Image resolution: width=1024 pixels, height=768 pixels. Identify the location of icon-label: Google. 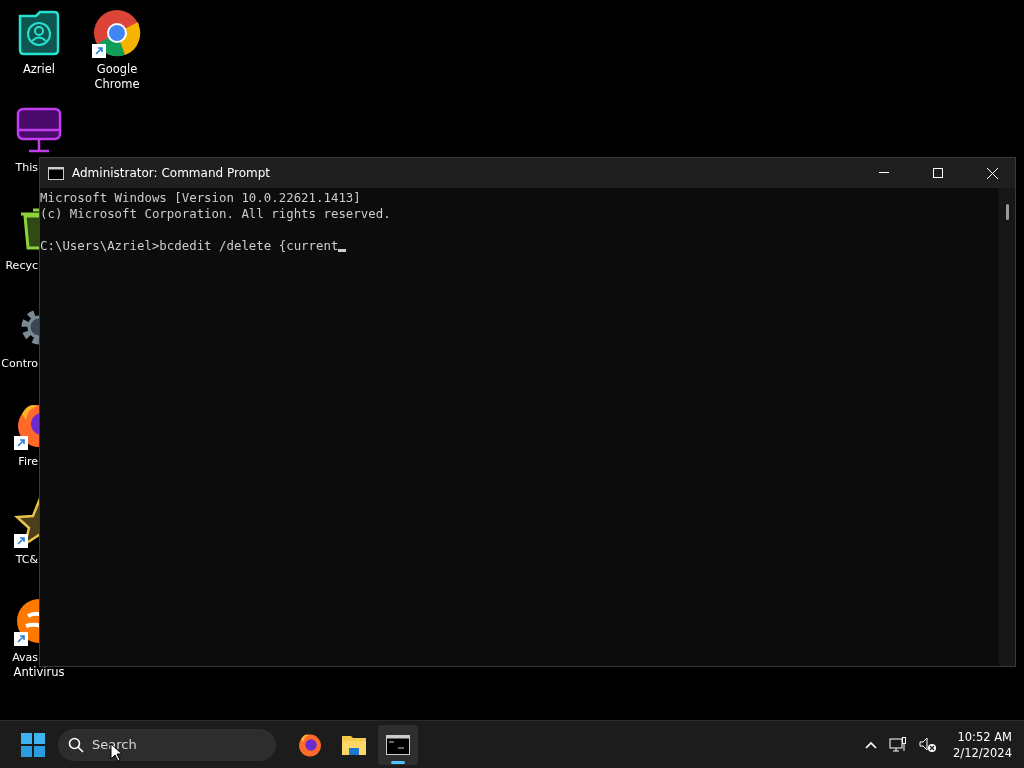
(117, 69).